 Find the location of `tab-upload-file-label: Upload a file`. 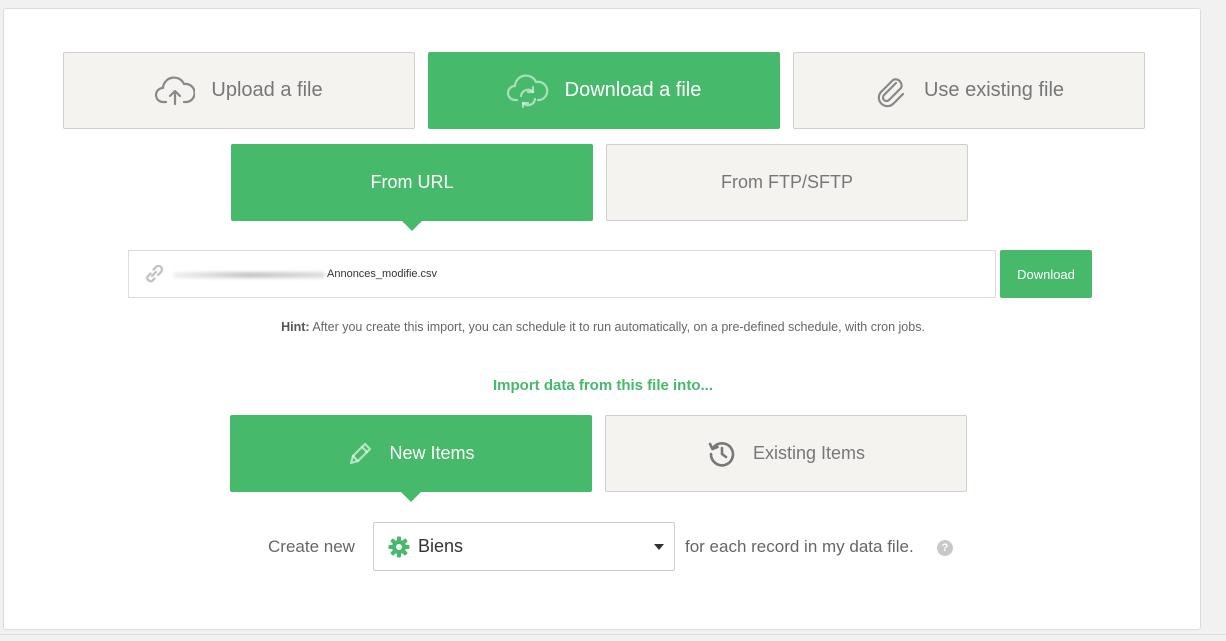

tab-upload-file-label: Upload a file is located at coordinates (267, 90).